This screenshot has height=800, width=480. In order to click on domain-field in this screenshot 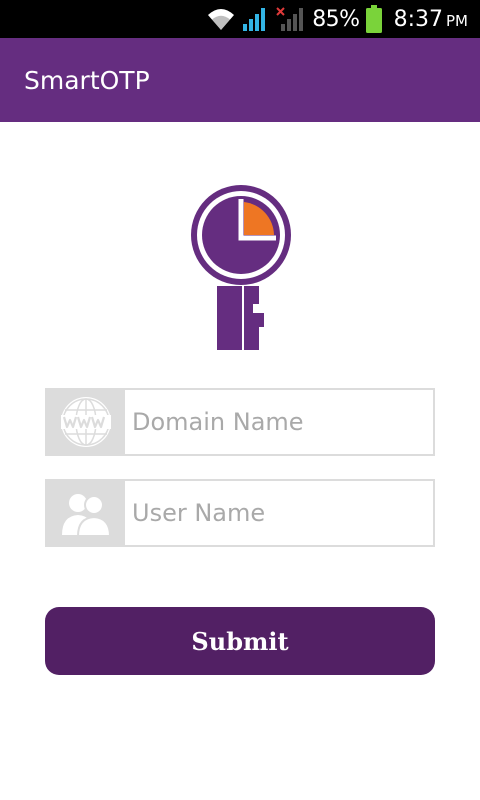, I will do `click(240, 422)`.